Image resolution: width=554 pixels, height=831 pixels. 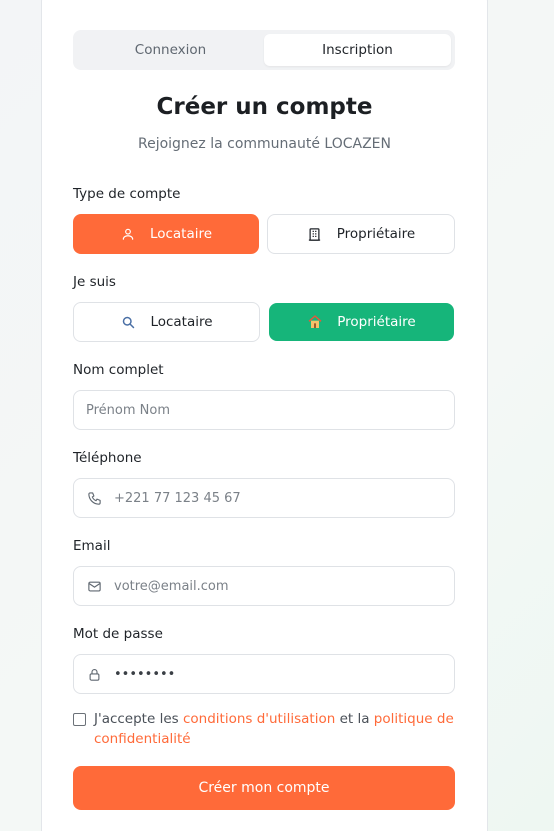 What do you see at coordinates (264, 674) in the screenshot?
I see `password-field: ••••••••` at bounding box center [264, 674].